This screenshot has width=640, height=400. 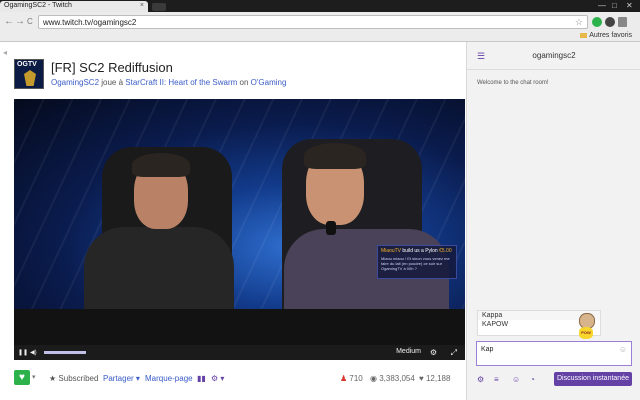 I want to click on left-commentator-hair, so click(x=161, y=165).